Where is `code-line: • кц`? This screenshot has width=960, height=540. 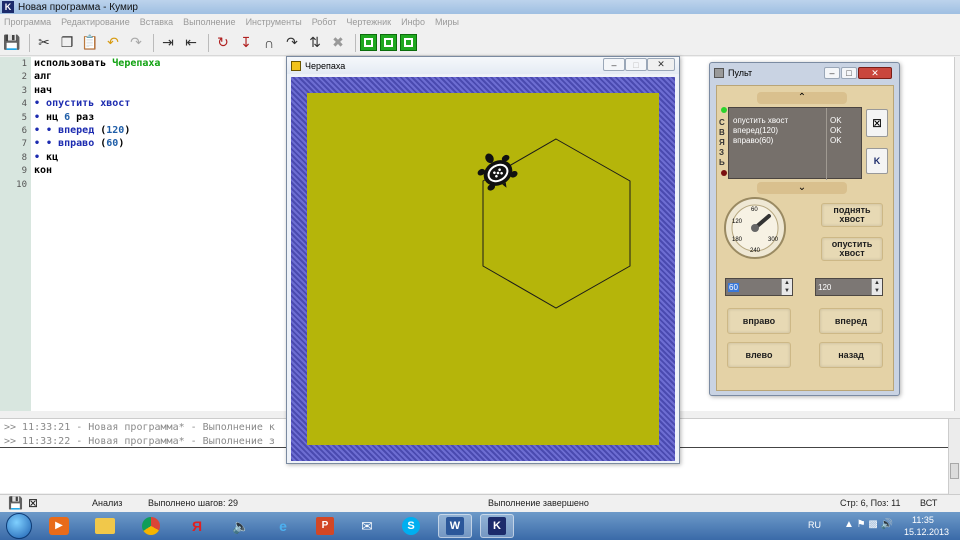
code-line: • кц is located at coordinates (46, 157).